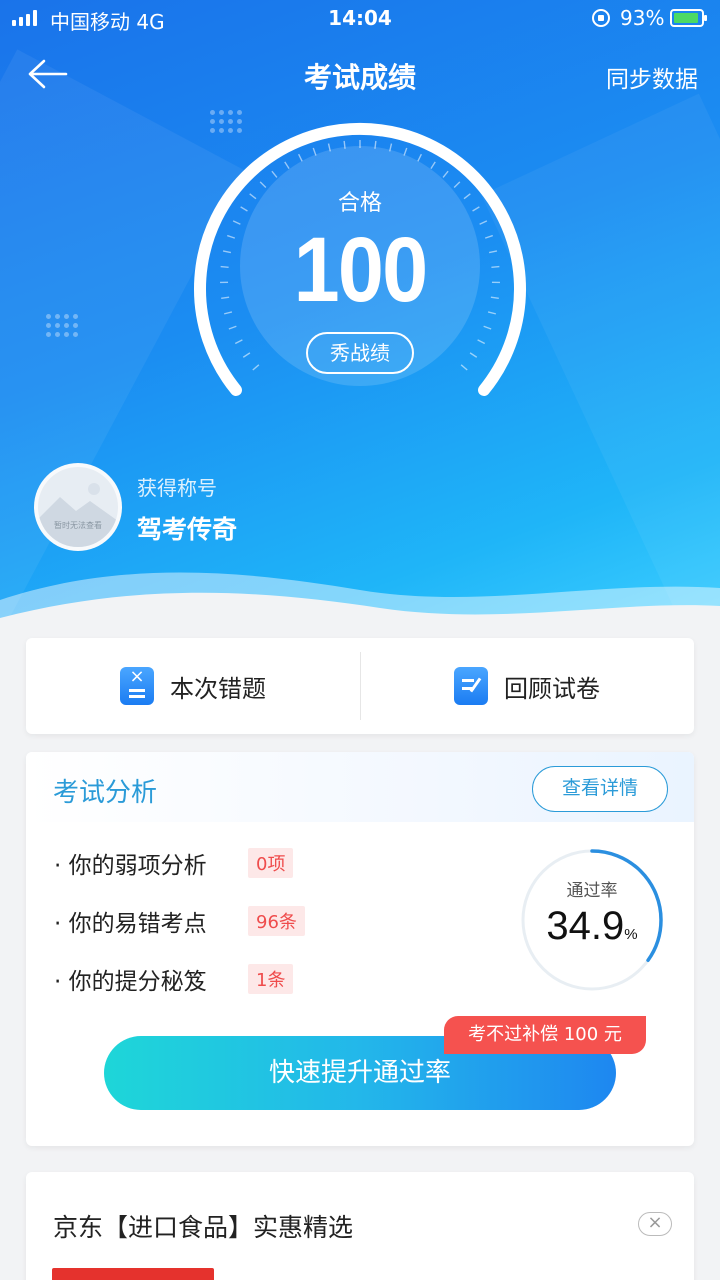 Image resolution: width=720 pixels, height=1280 pixels. What do you see at coordinates (105, 793) in the screenshot?
I see `analysis-title: 考试分析` at bounding box center [105, 793].